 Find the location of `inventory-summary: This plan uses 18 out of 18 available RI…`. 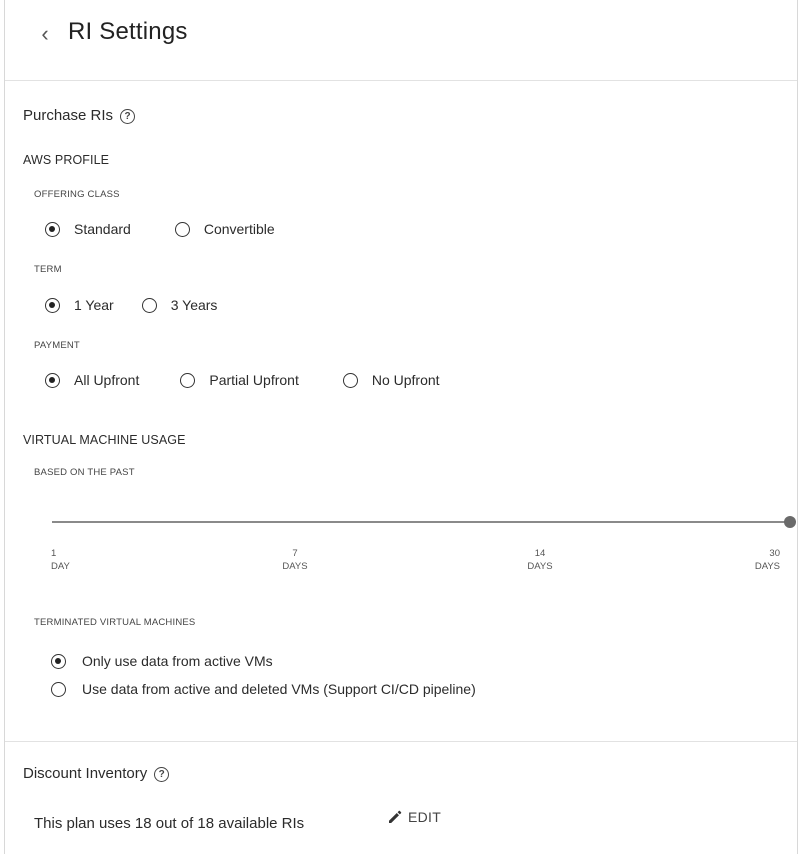

inventory-summary: This plan uses 18 out of 18 available RI… is located at coordinates (169, 823).